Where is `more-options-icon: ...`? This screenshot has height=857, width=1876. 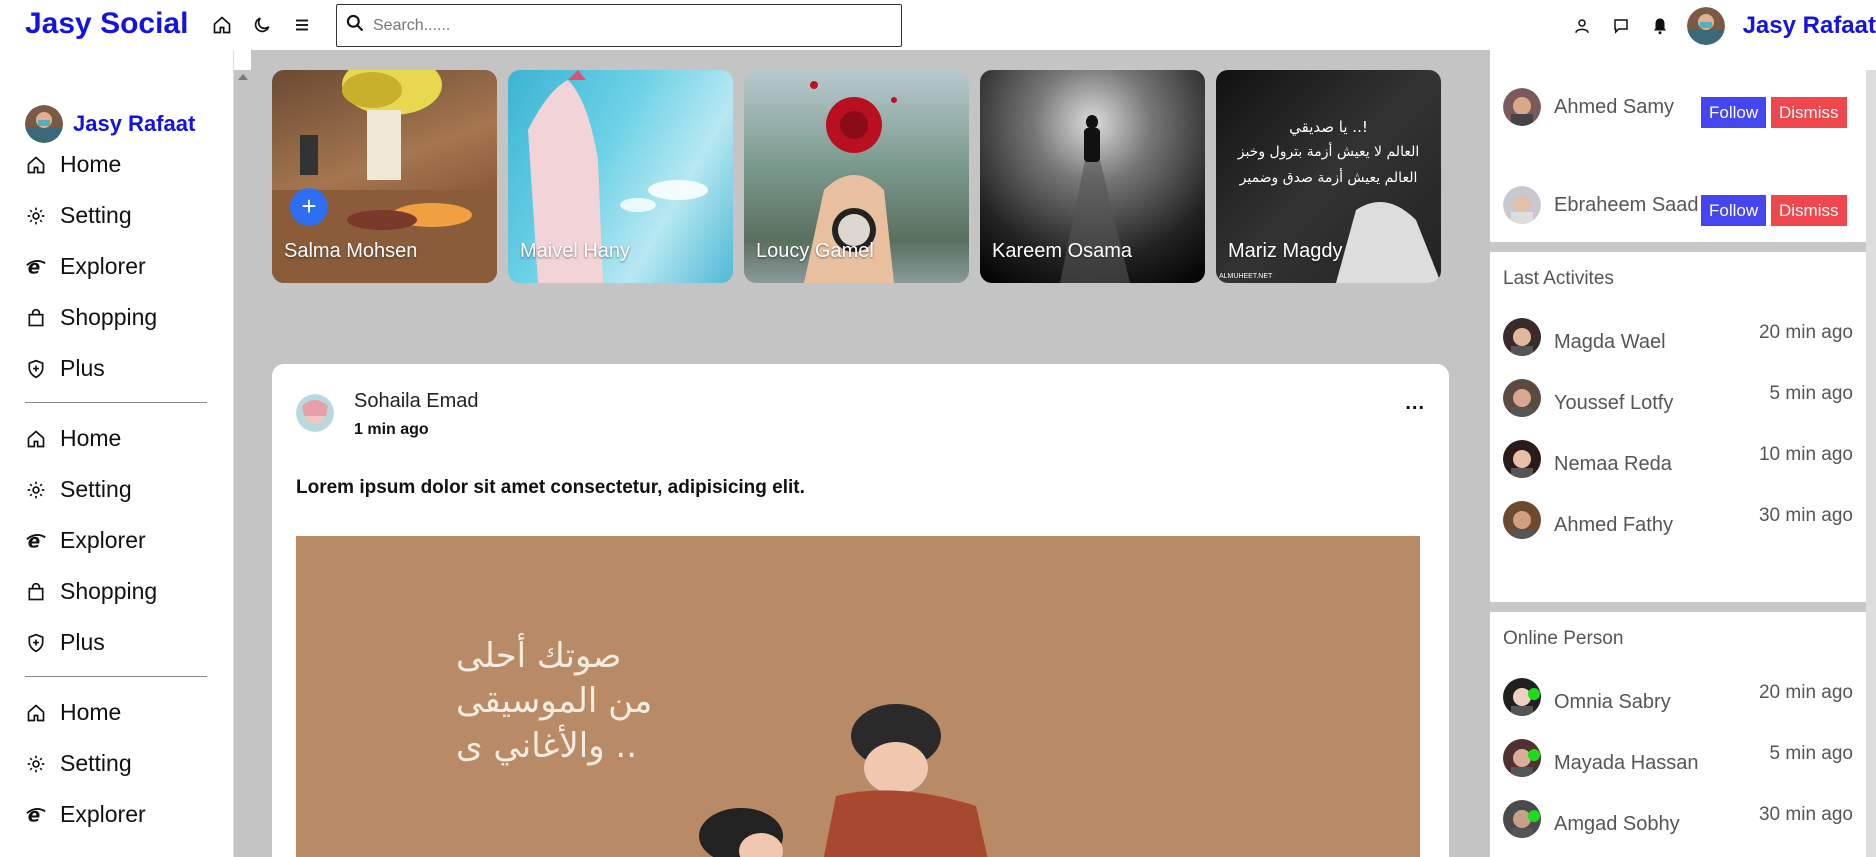
more-options-icon: ... is located at coordinates (1415, 403).